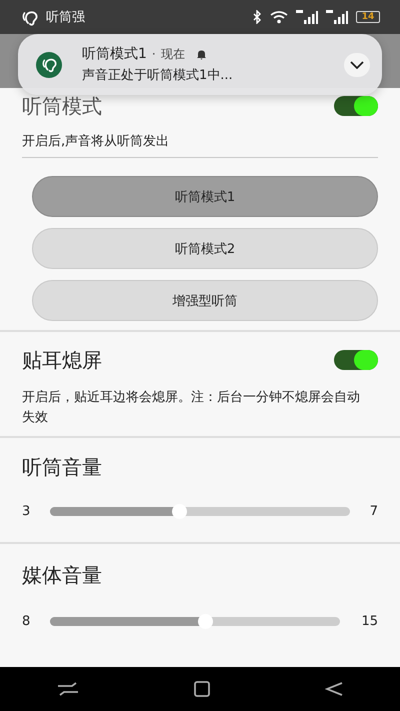 This screenshot has height=711, width=400. I want to click on app-name: 听筒强, so click(65, 17).